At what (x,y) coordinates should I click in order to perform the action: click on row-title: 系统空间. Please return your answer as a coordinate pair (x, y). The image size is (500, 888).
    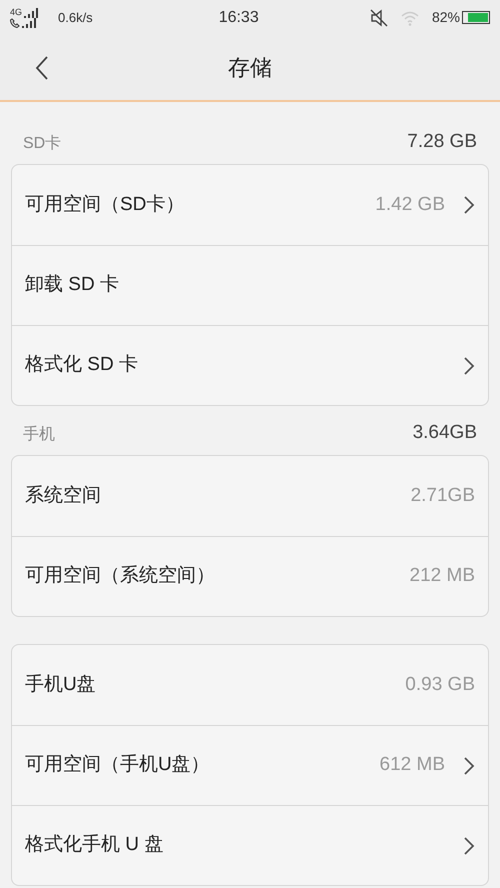
    Looking at the image, I should click on (63, 496).